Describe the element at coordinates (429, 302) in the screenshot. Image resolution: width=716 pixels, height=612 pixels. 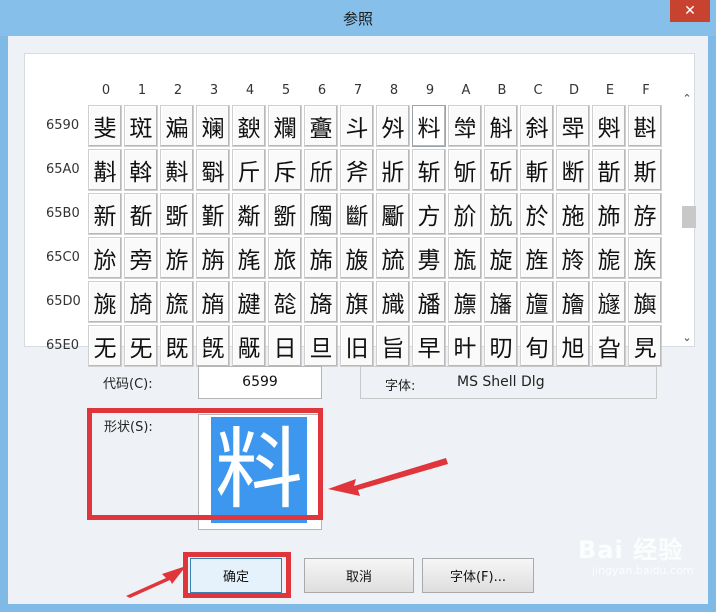
I see `character-cell: 旙` at that location.